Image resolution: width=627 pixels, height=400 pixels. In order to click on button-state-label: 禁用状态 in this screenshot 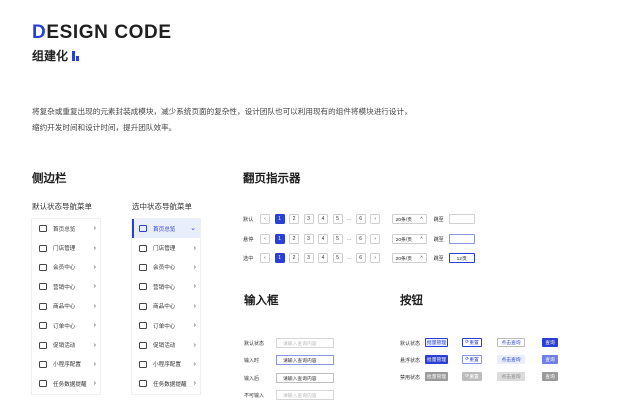, I will do `click(410, 377)`.